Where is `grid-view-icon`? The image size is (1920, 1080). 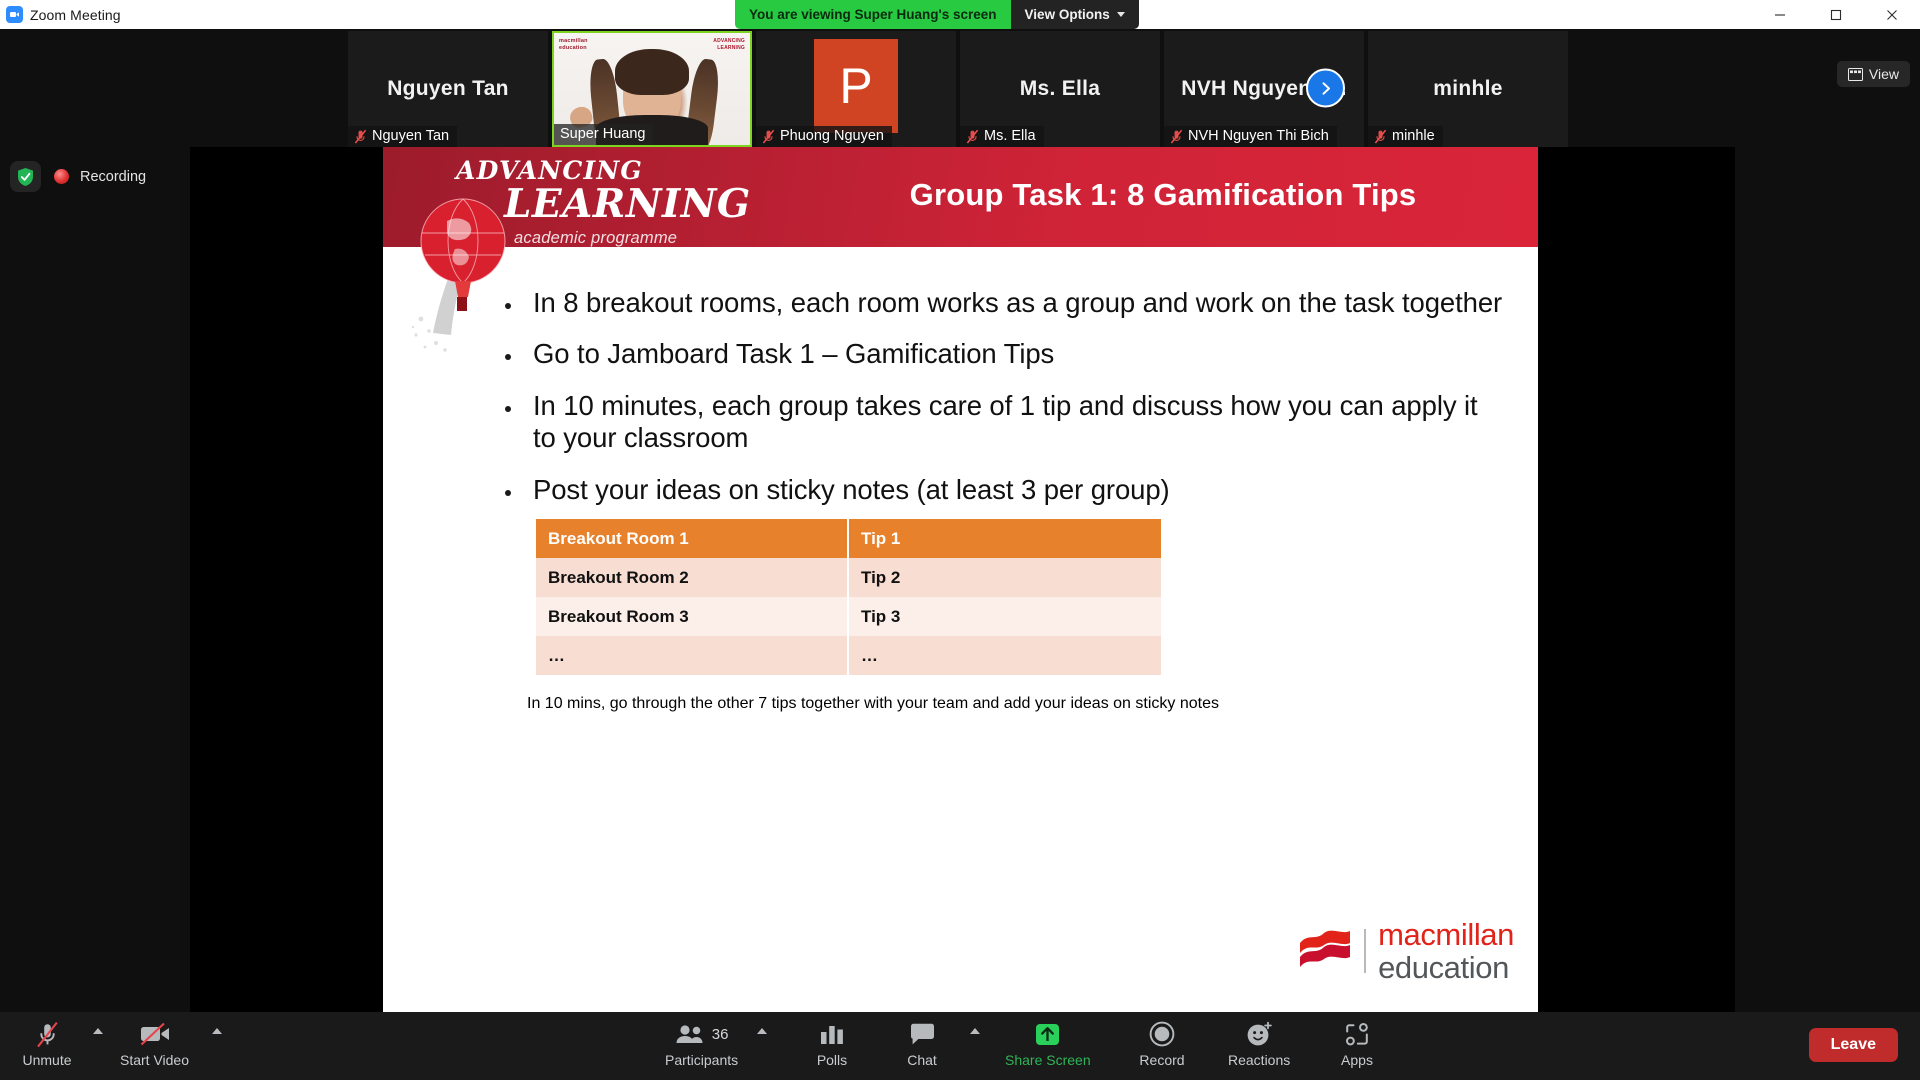
grid-view-icon is located at coordinates (1855, 74).